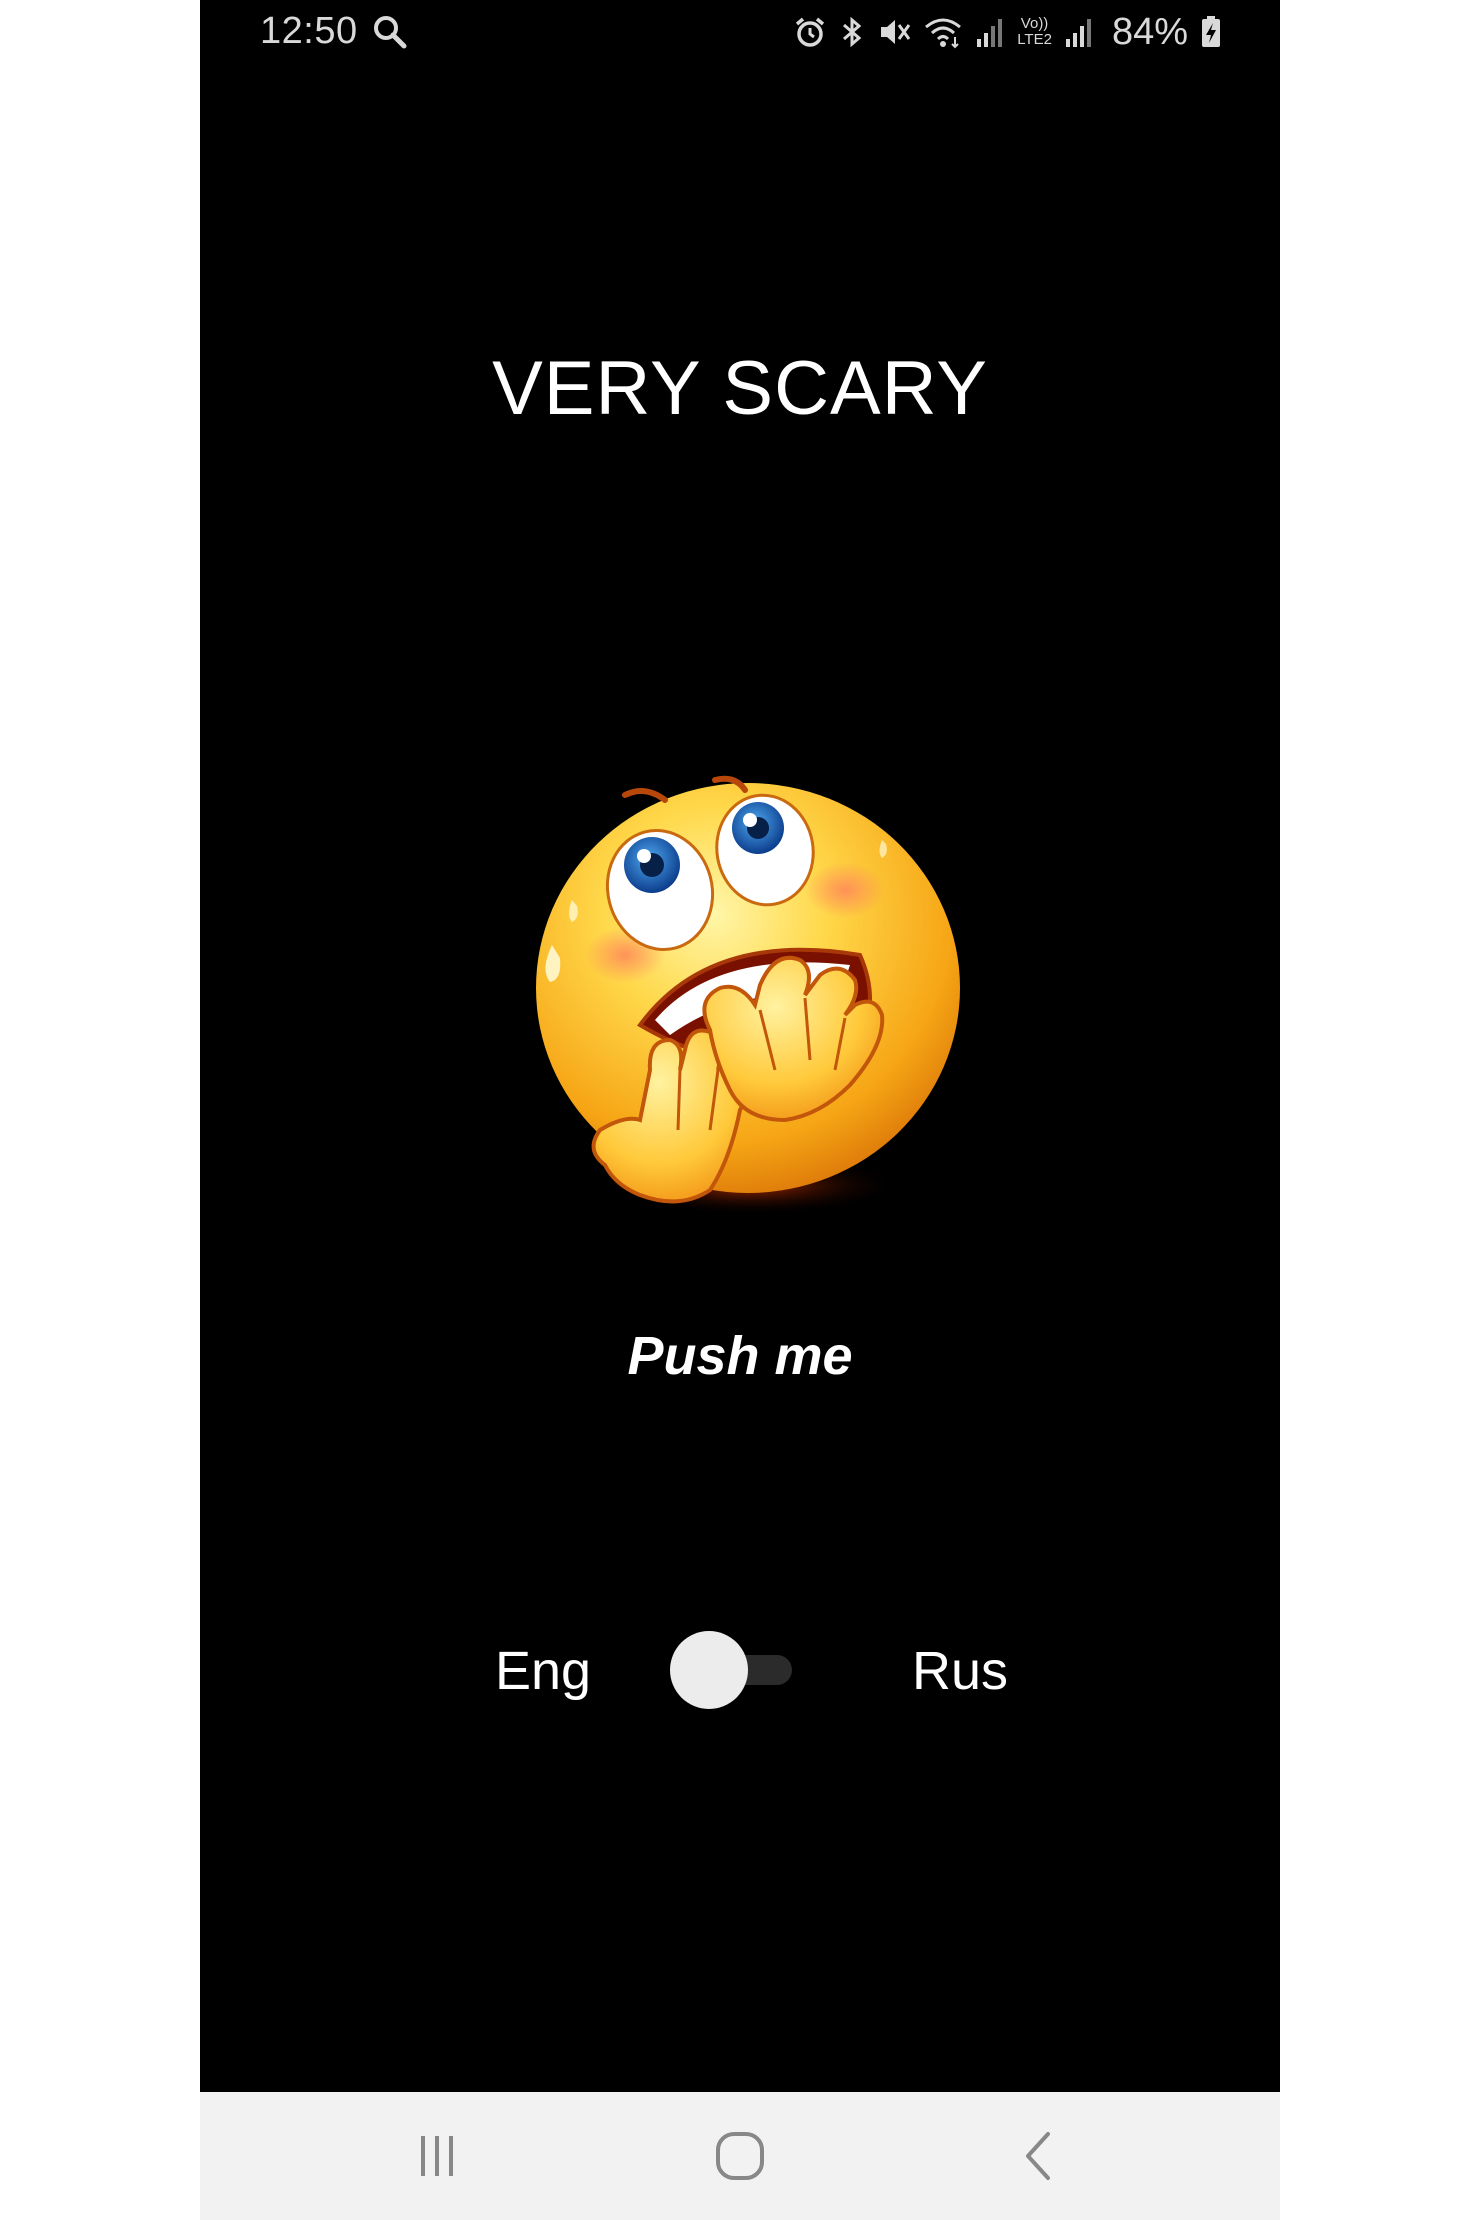  What do you see at coordinates (896, 32) in the screenshot?
I see `mute-icon` at bounding box center [896, 32].